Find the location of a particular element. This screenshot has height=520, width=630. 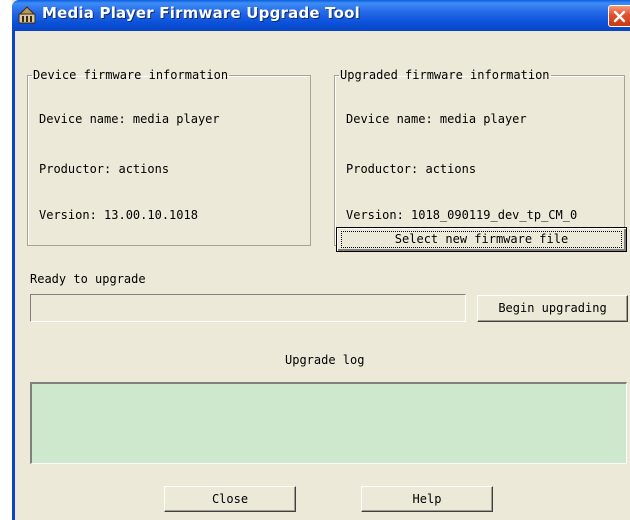

select-firmware-file-label: Select new firmware file is located at coordinates (481, 239).